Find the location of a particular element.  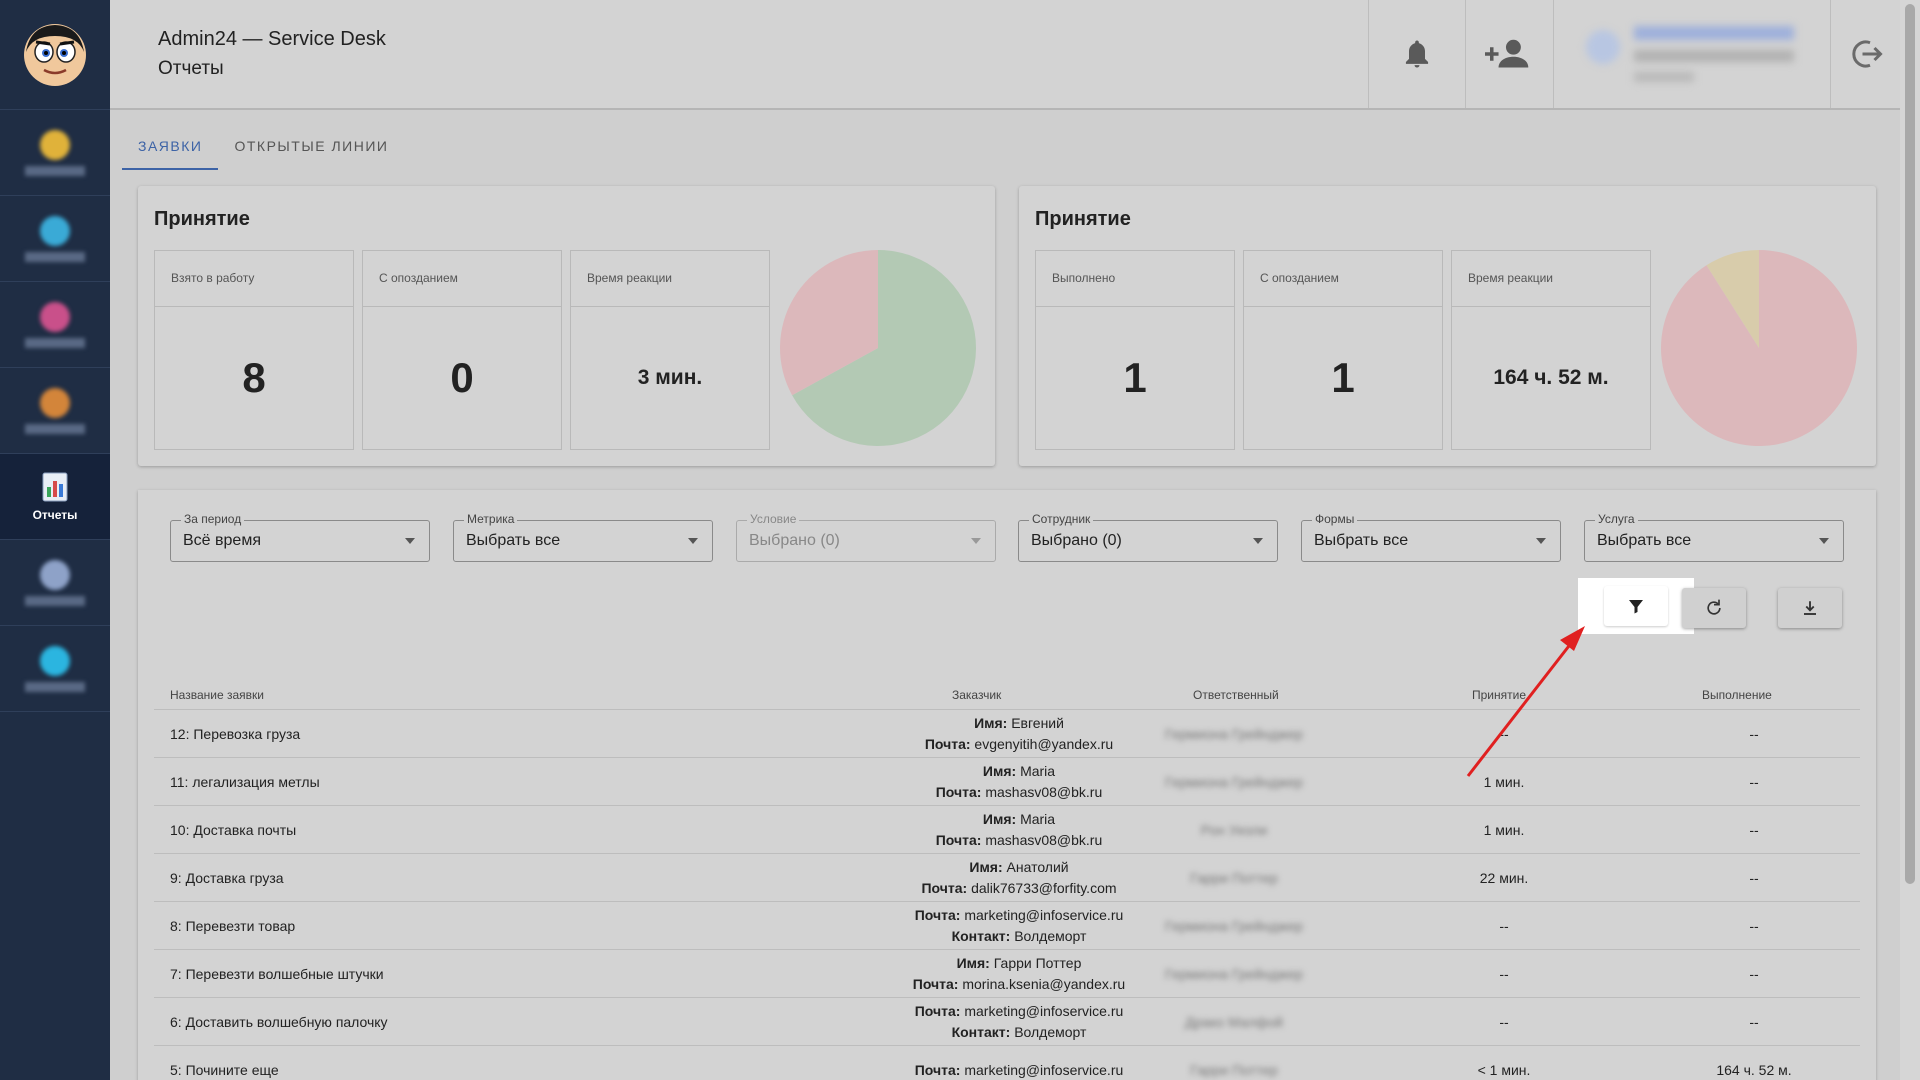

refresh-icon is located at coordinates (1714, 607).